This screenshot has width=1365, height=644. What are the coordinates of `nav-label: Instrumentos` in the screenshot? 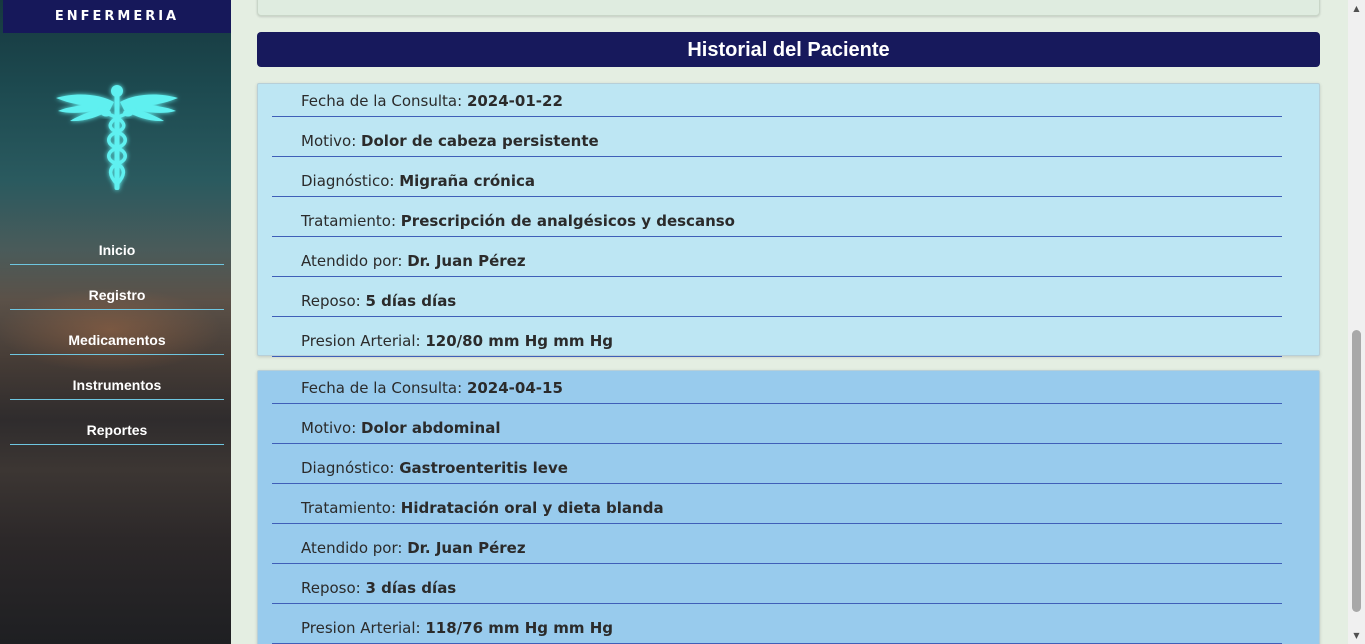 It's located at (117, 388).